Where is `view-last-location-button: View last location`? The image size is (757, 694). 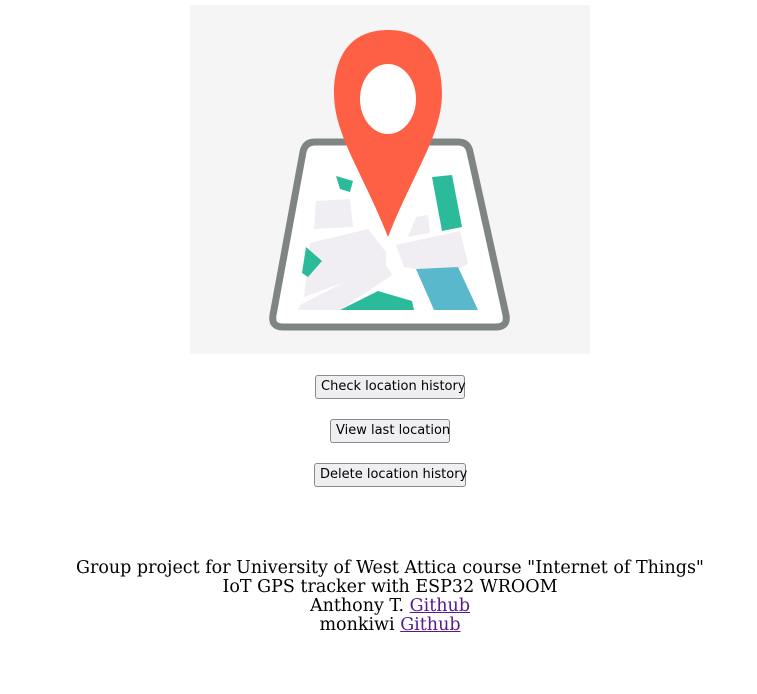 view-last-location-button: View last location is located at coordinates (390, 431).